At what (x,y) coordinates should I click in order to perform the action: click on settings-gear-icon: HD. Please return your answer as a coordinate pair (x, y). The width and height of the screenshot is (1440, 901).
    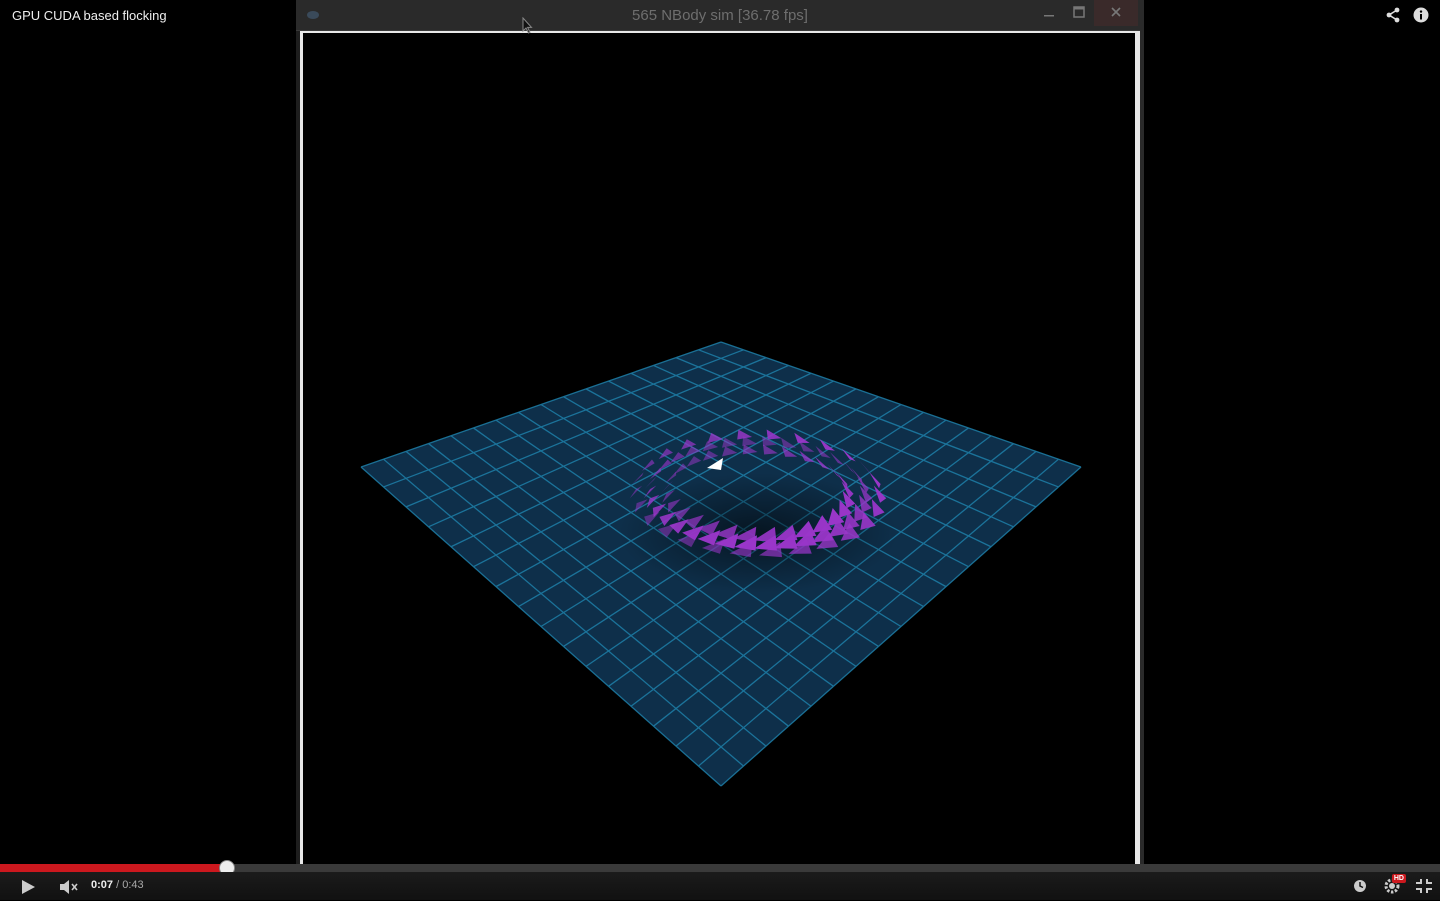
    Looking at the image, I should click on (1394, 885).